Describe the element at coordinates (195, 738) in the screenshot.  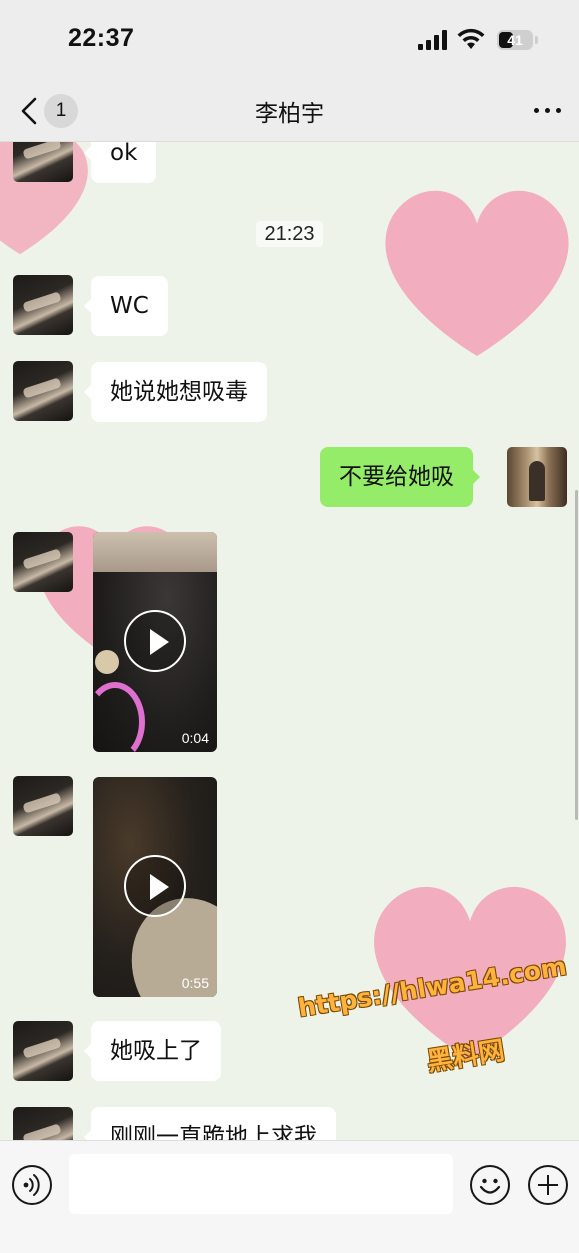
I see `video-duration: 0:04` at that location.